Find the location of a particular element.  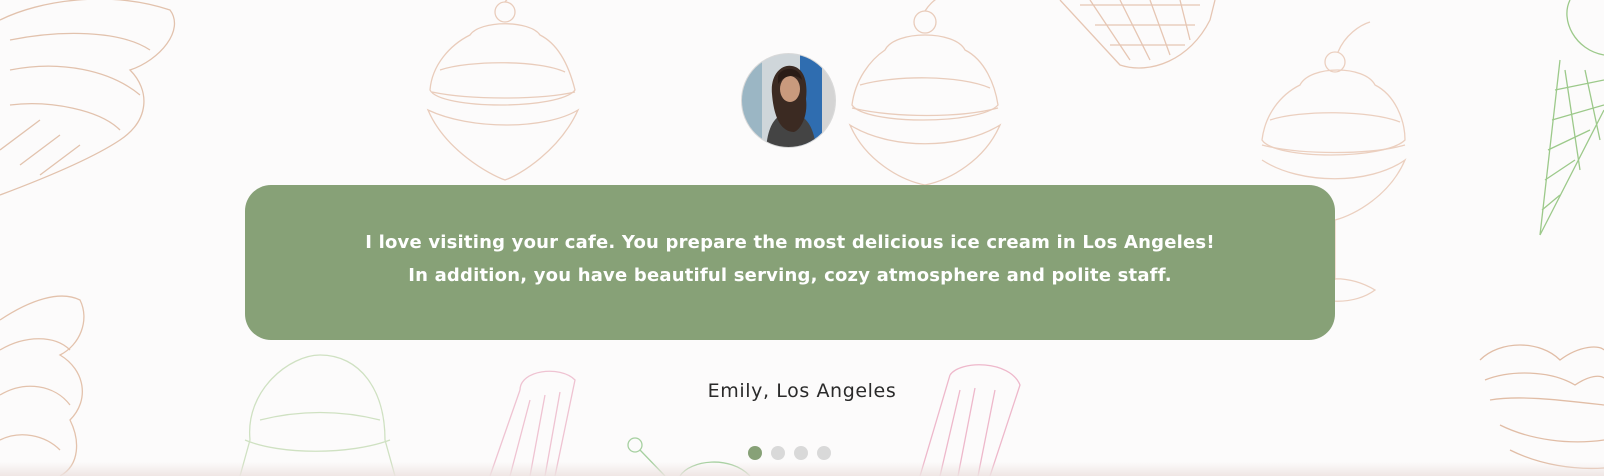

scoop-sketch-icon is located at coordinates (317, 415).